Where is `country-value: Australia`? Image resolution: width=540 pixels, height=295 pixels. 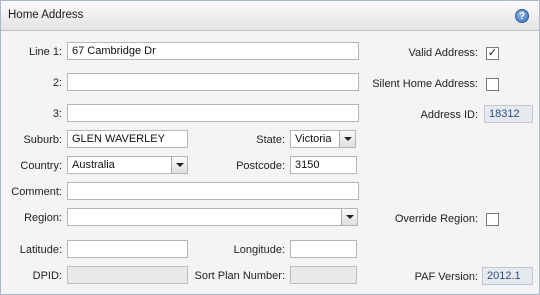
country-value: Australia is located at coordinates (93, 165).